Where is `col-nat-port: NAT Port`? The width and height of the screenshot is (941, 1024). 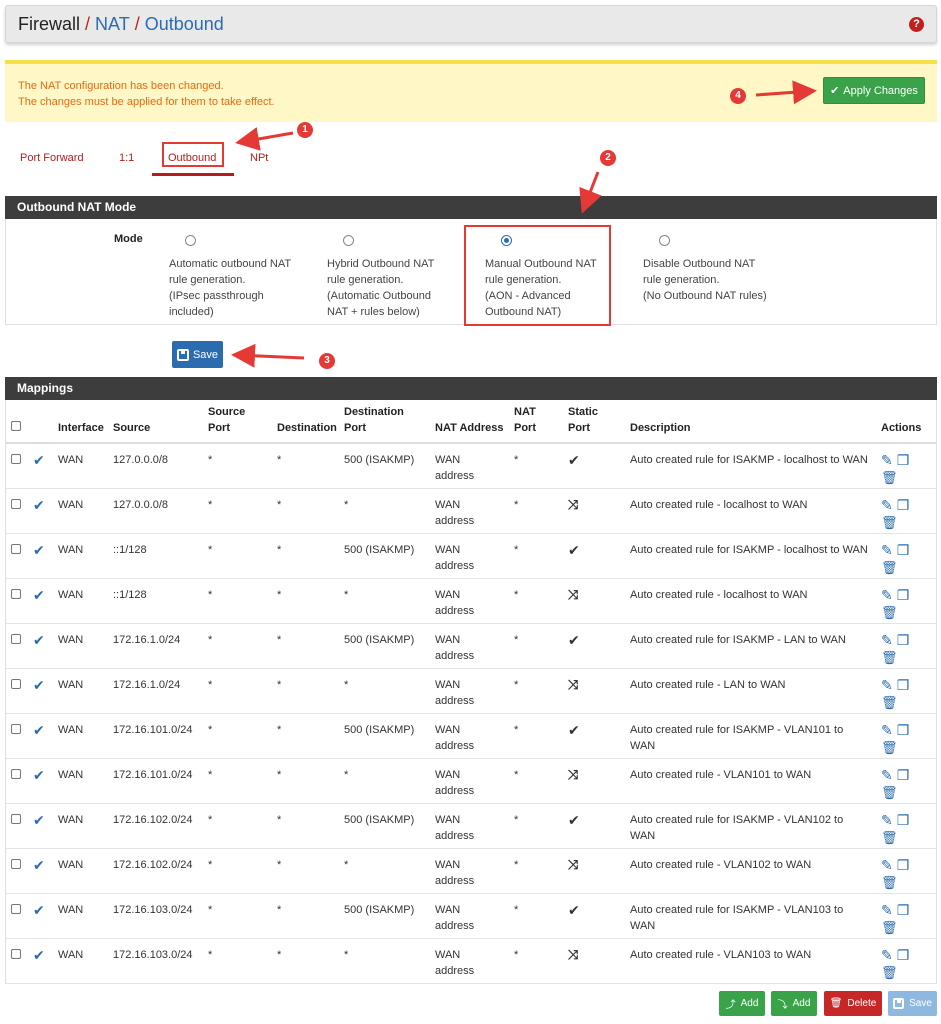
col-nat-port: NAT Port is located at coordinates (537, 422).